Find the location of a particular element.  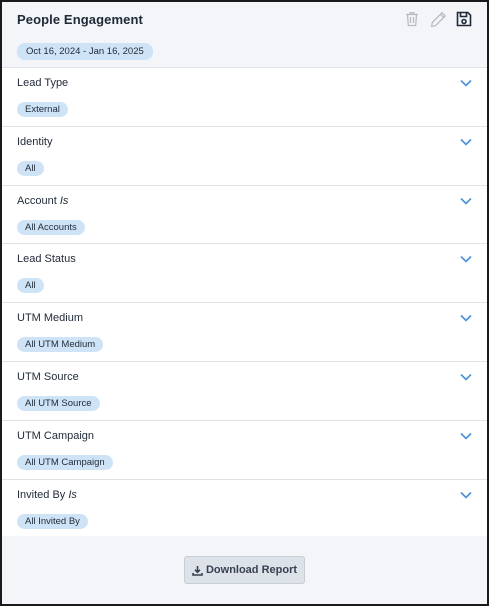

filter-utm-source: UTM Source All UTM Source is located at coordinates (244, 391).